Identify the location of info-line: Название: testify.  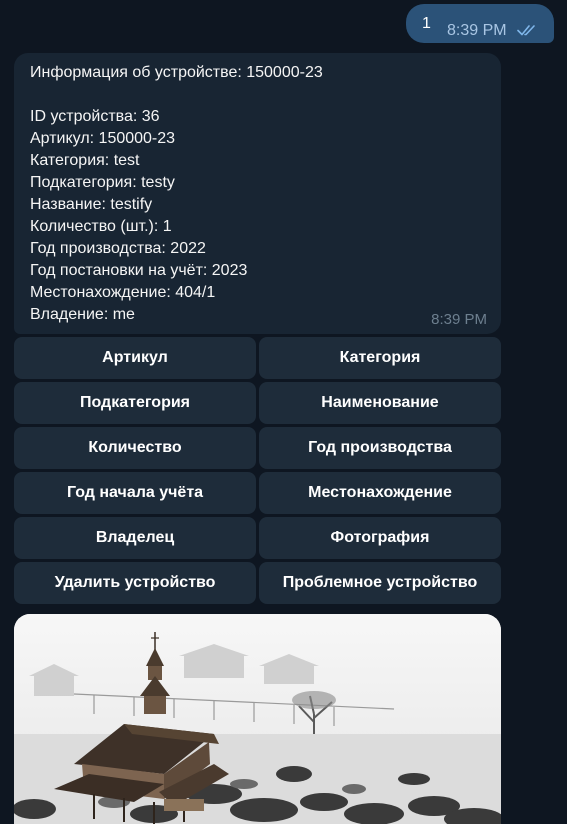
(91, 204).